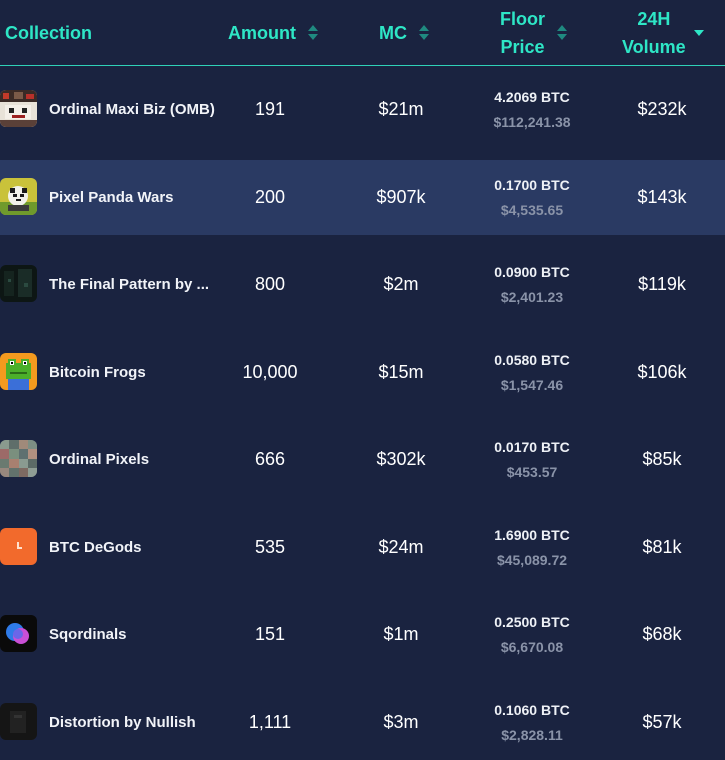 Image resolution: width=725 pixels, height=760 pixels. Describe the element at coordinates (532, 210) in the screenshot. I see `floor-usd: $4,535.65` at that location.